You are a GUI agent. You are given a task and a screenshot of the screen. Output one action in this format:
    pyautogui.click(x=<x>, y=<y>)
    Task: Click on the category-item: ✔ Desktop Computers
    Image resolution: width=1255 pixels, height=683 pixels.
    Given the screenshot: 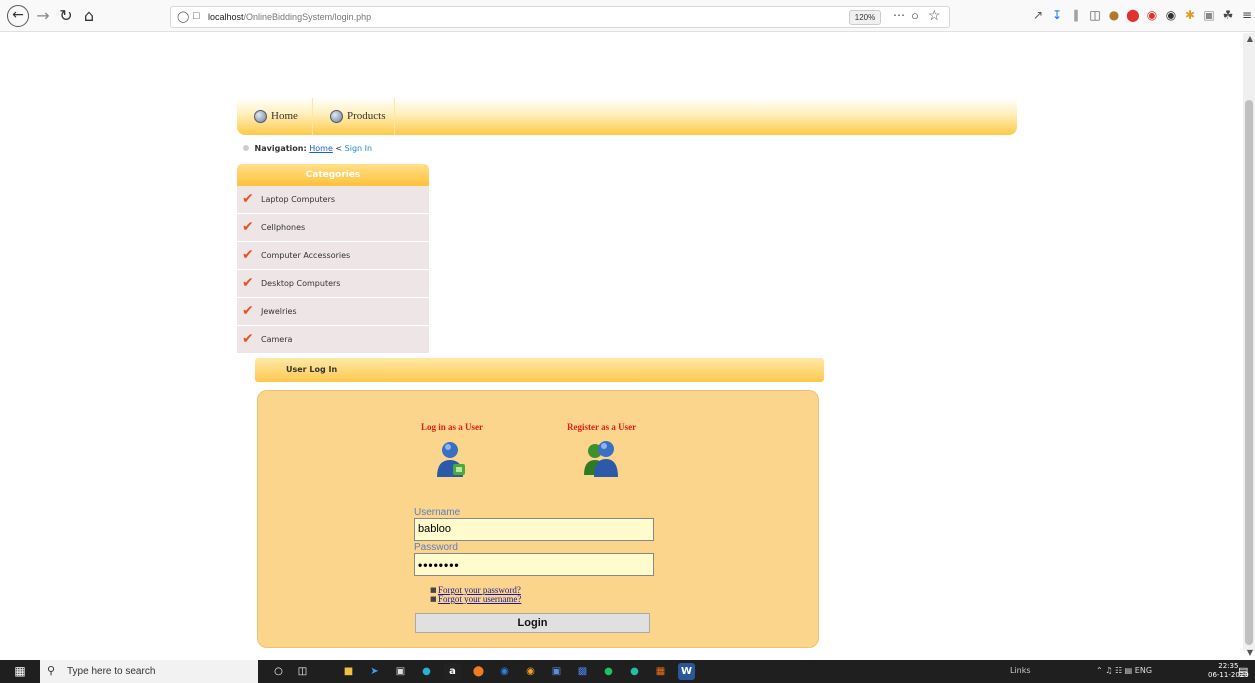 What is the action you would take?
    pyautogui.click(x=333, y=284)
    